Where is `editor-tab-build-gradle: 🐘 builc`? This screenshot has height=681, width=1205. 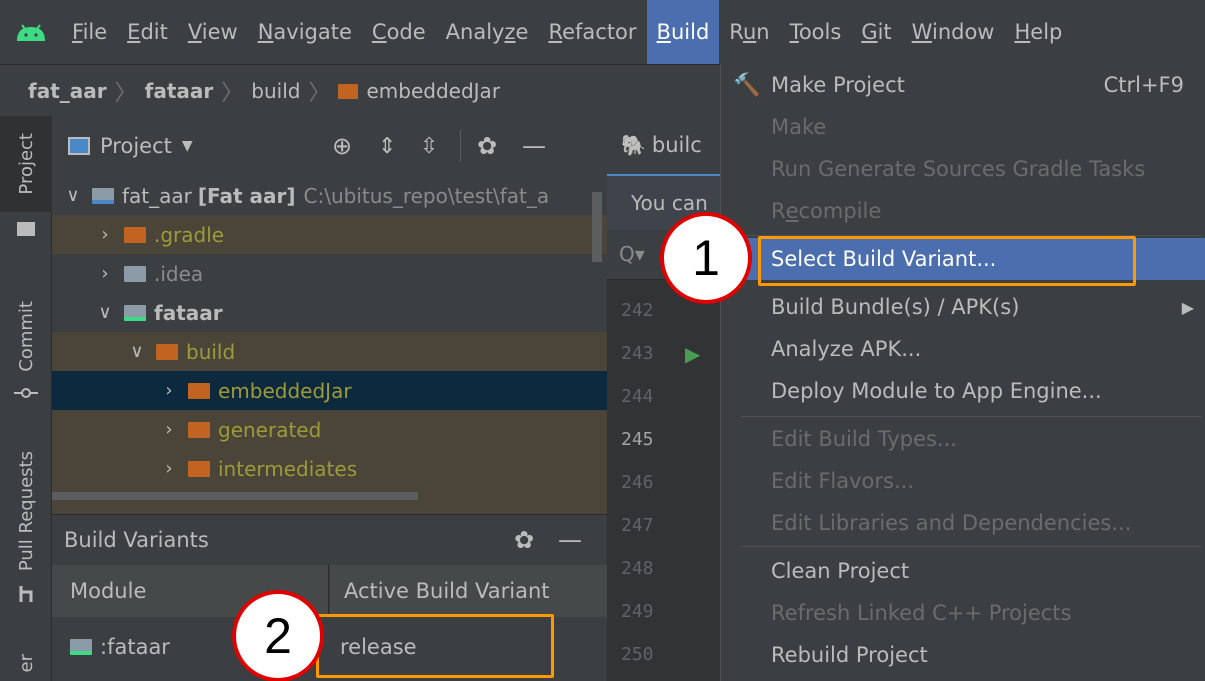 editor-tab-build-gradle: 🐘 builc is located at coordinates (663, 146).